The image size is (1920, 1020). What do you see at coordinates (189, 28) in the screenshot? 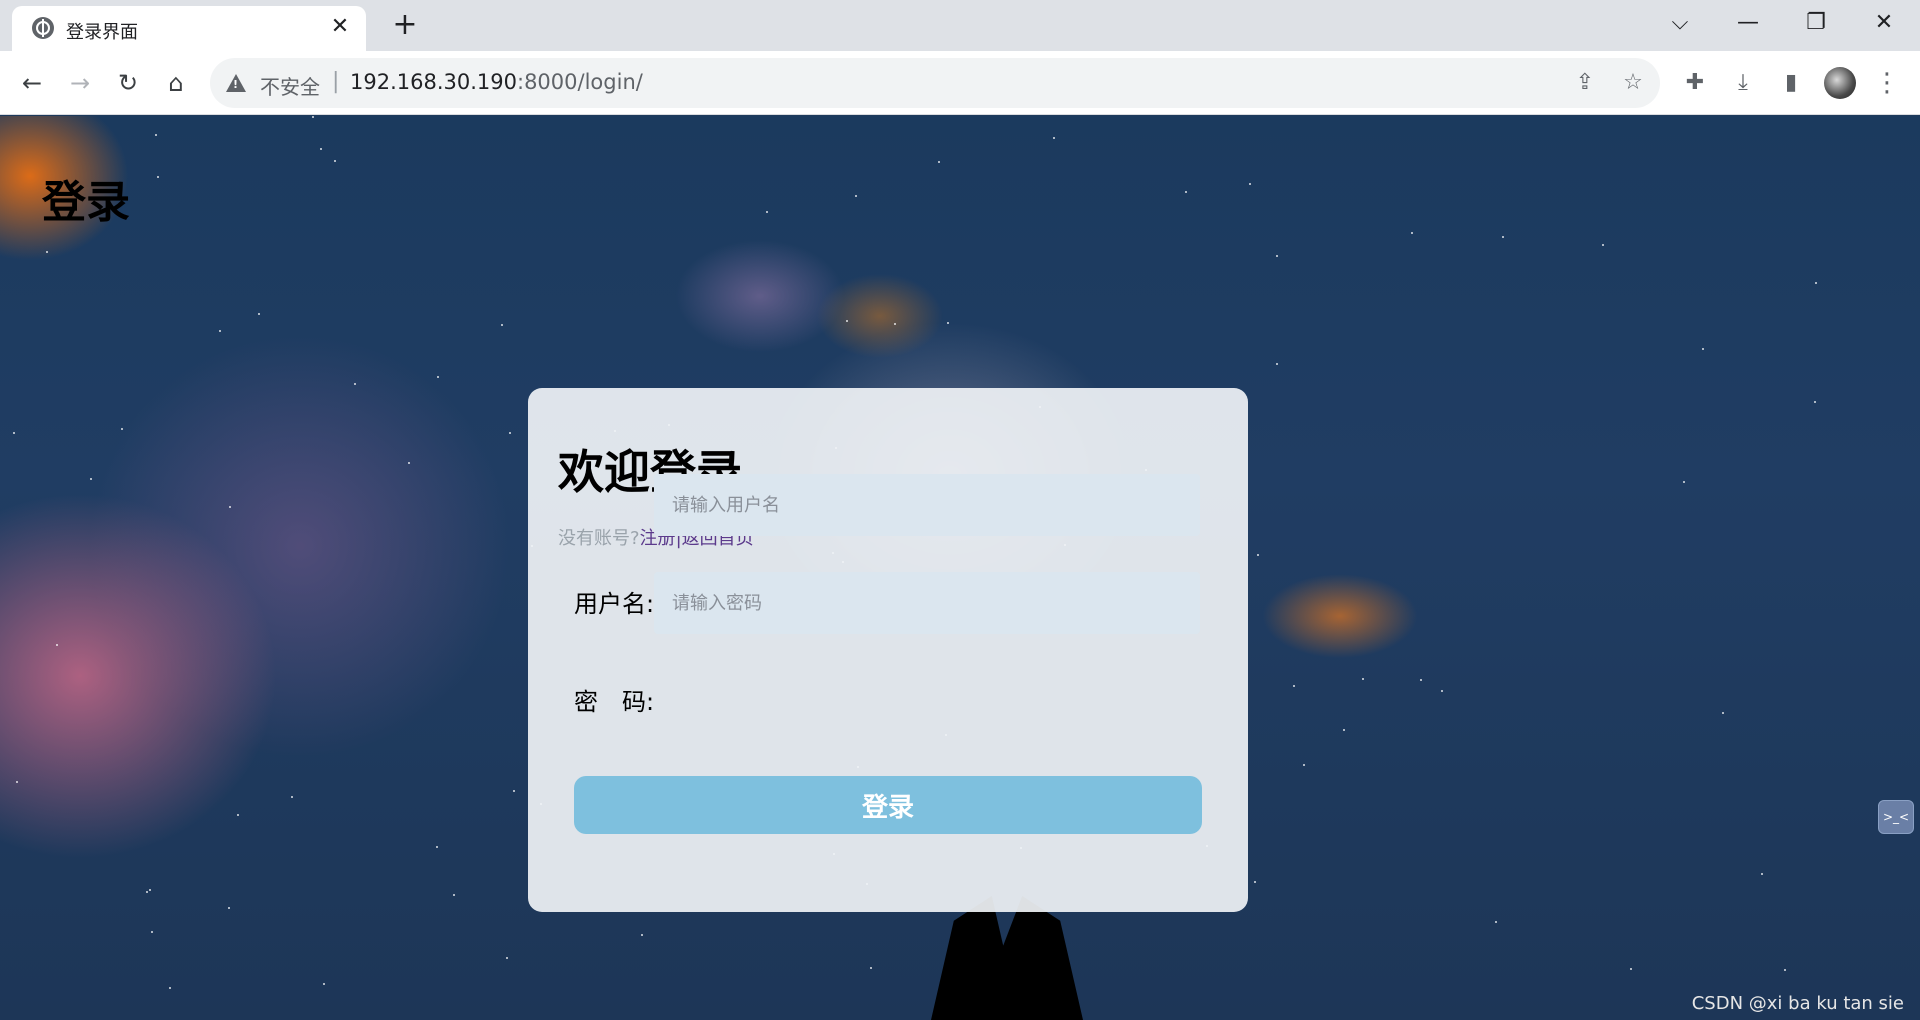
I see `browser-tab: 登录界面 ✕` at bounding box center [189, 28].